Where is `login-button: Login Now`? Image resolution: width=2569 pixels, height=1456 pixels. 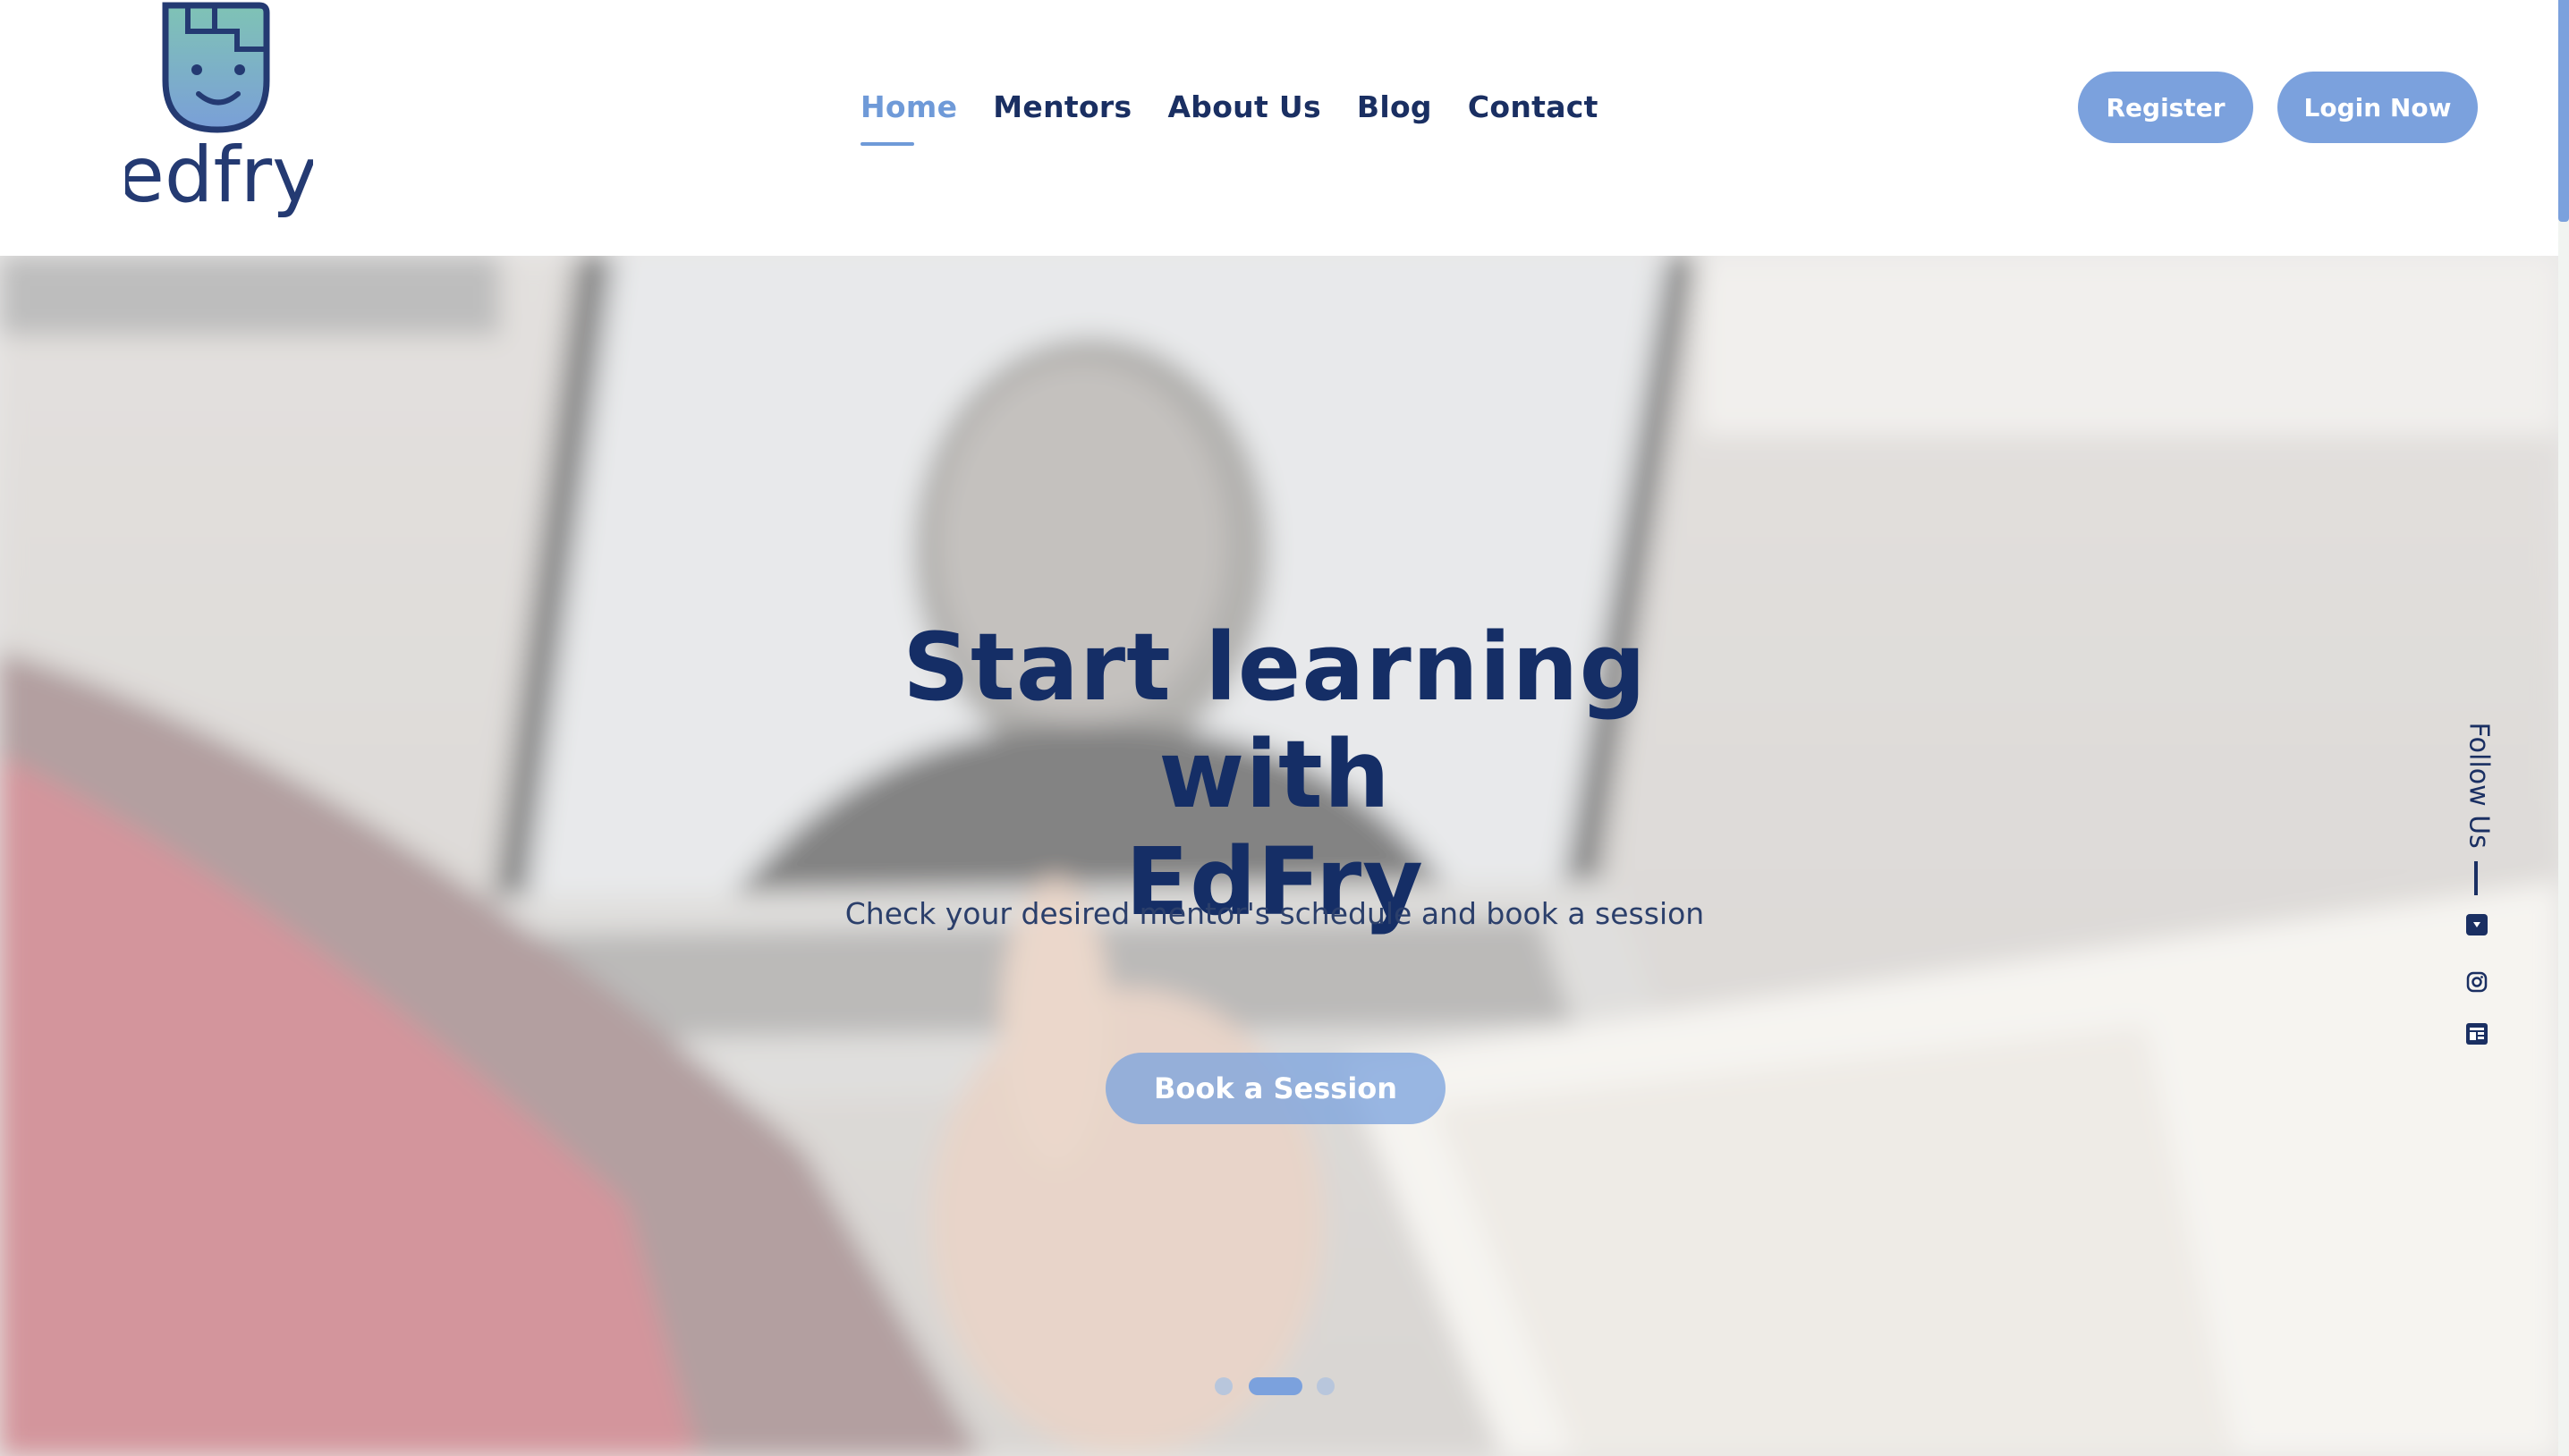
login-button: Login Now is located at coordinates (2378, 107).